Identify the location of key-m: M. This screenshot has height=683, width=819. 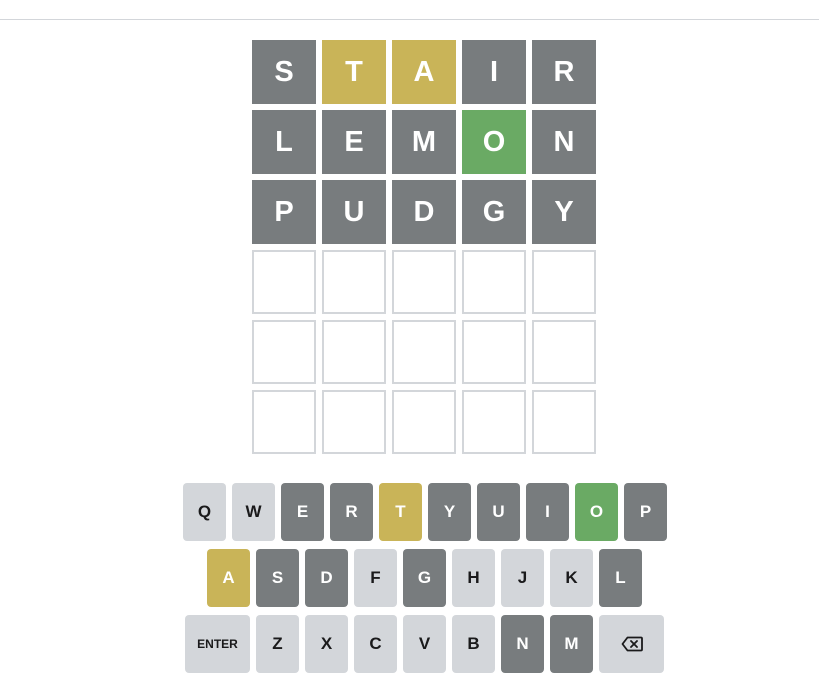
(571, 644).